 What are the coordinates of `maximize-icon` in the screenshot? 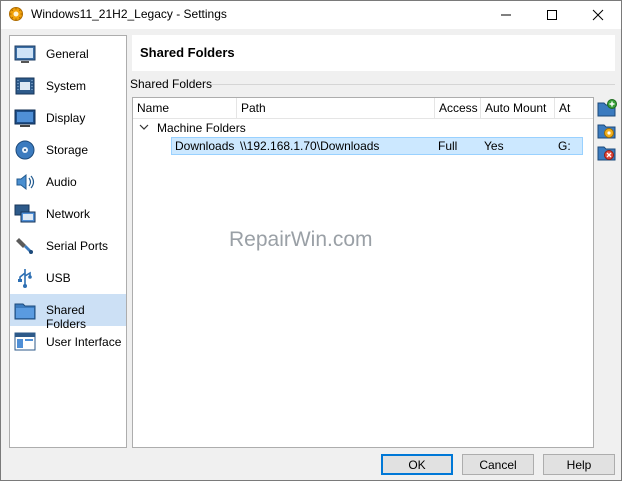 It's located at (552, 15).